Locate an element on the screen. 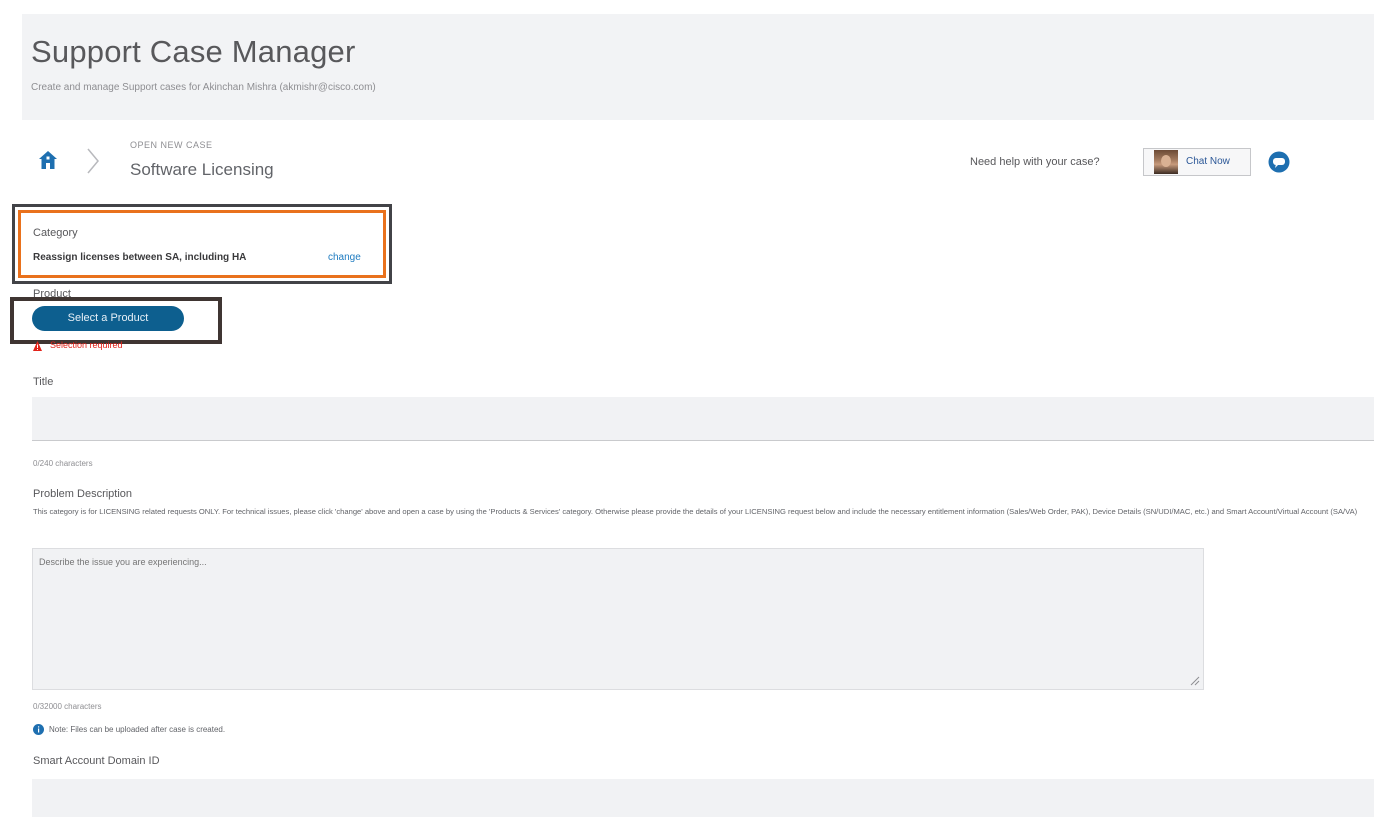 The height and width of the screenshot is (817, 1374). category-change-link: change is located at coordinates (344, 257).